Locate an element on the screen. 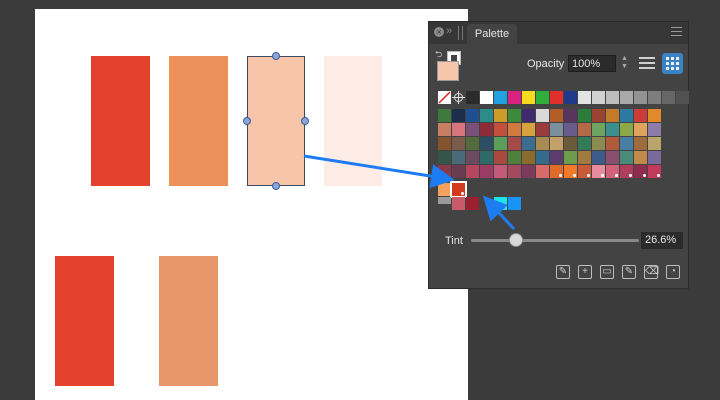 This screenshot has height=400, width=720. arrow-to-swatch is located at coordinates (379, 171).